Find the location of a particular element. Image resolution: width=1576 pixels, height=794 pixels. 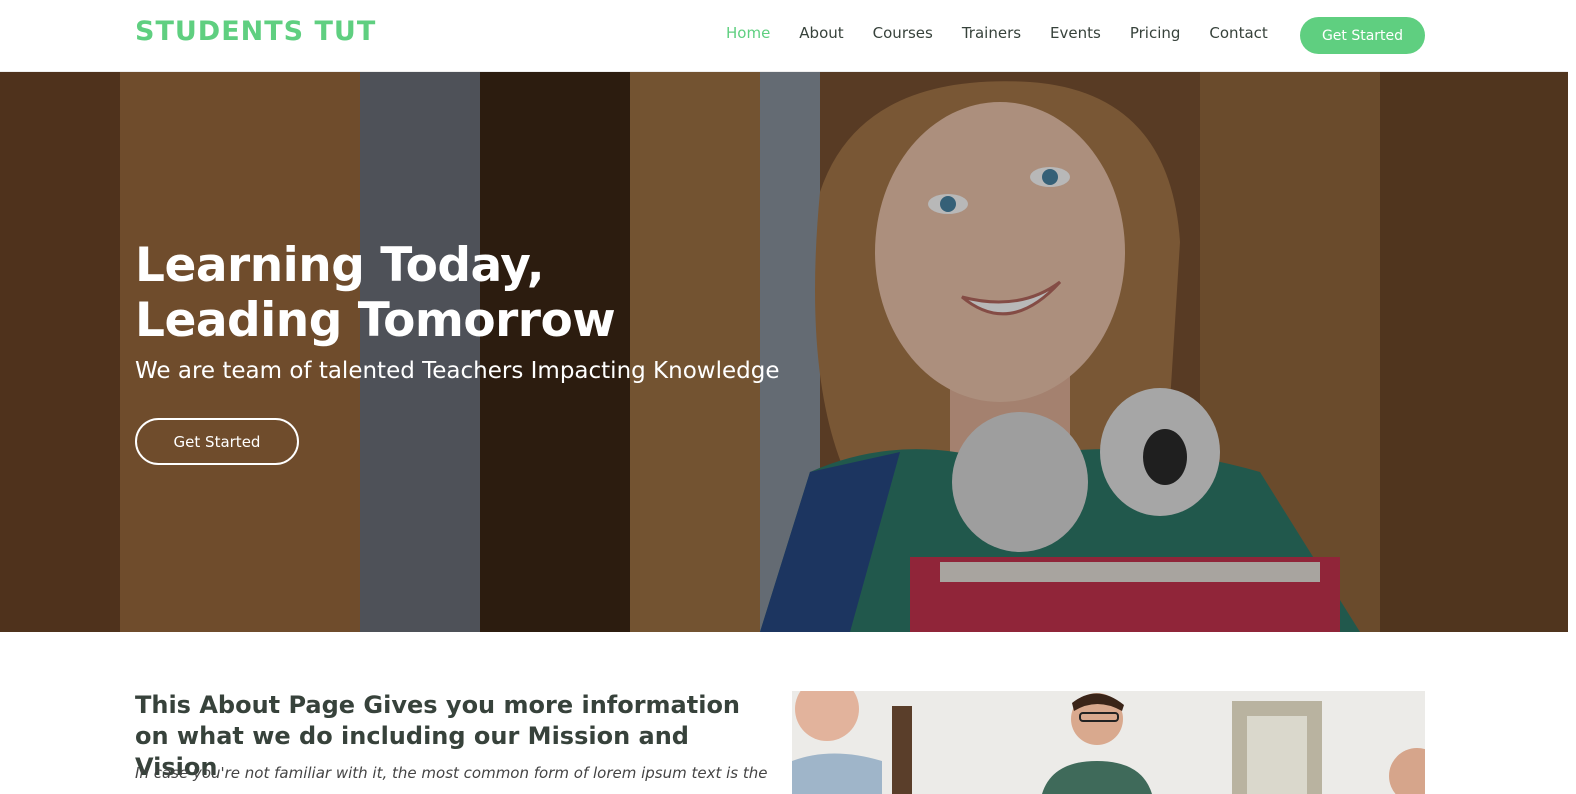

about-team-image is located at coordinates (1108, 742).